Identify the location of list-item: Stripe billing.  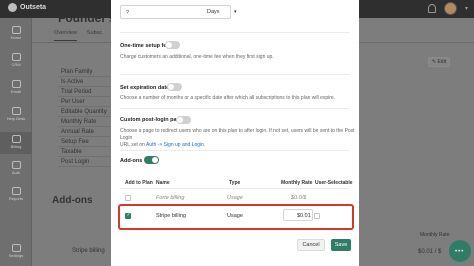
(88, 251).